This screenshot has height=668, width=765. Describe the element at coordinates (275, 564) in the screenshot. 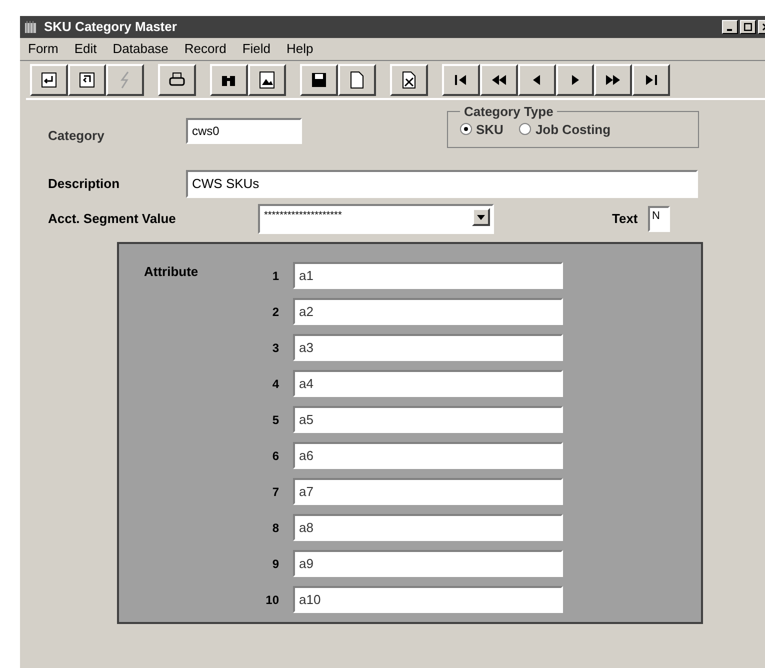

I see `attribute-number: 9` at that location.